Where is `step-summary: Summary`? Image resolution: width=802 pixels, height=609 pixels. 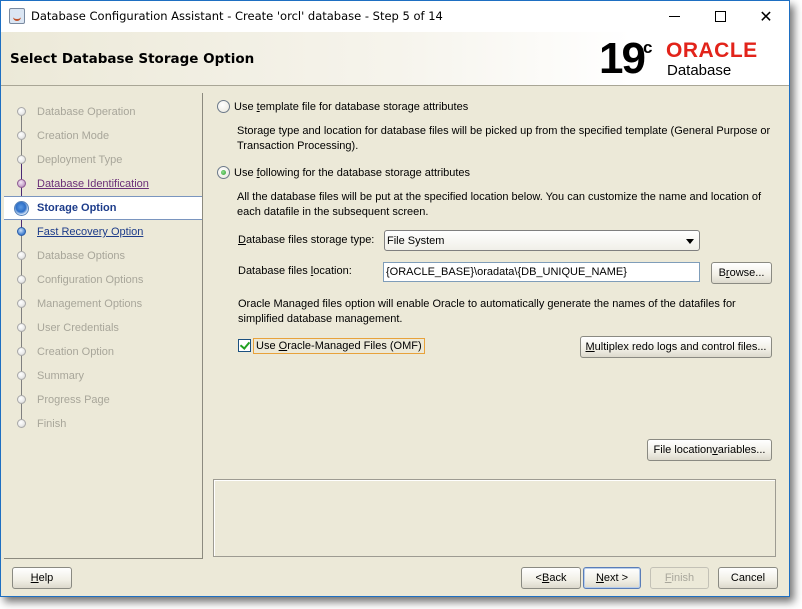 step-summary: Summary is located at coordinates (103, 376).